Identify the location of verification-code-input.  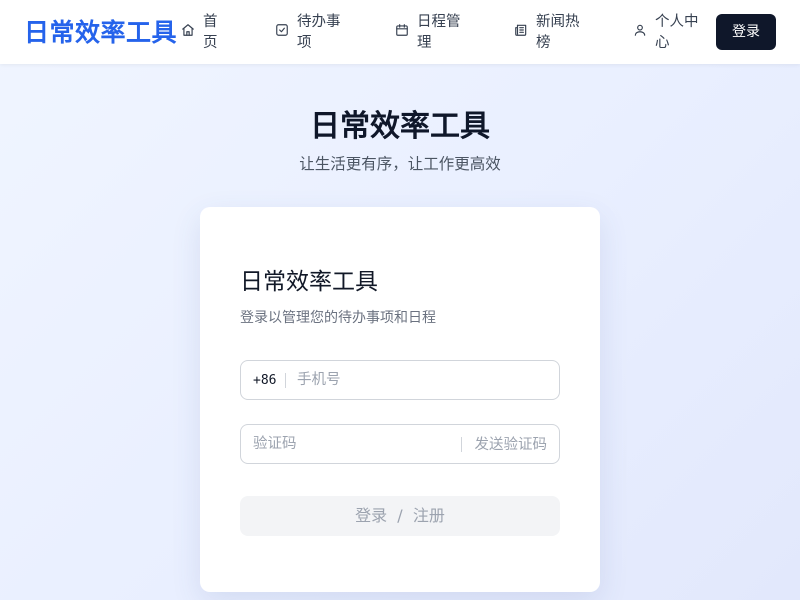
(348, 444).